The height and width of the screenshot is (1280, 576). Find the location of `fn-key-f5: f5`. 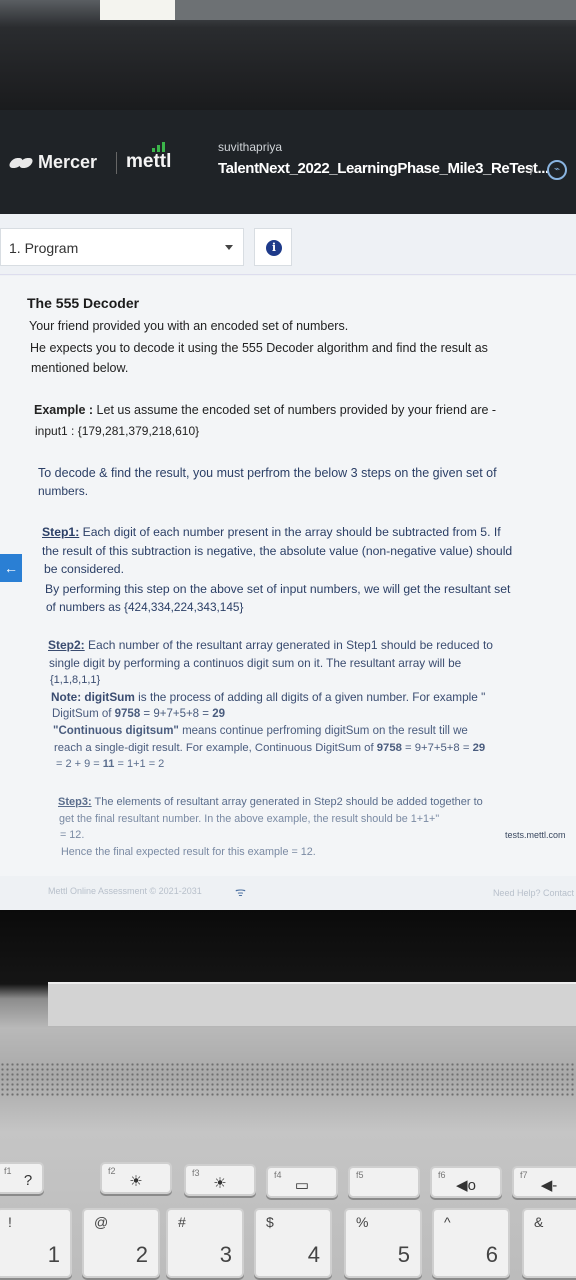

fn-key-f5: f5 is located at coordinates (384, 1182).